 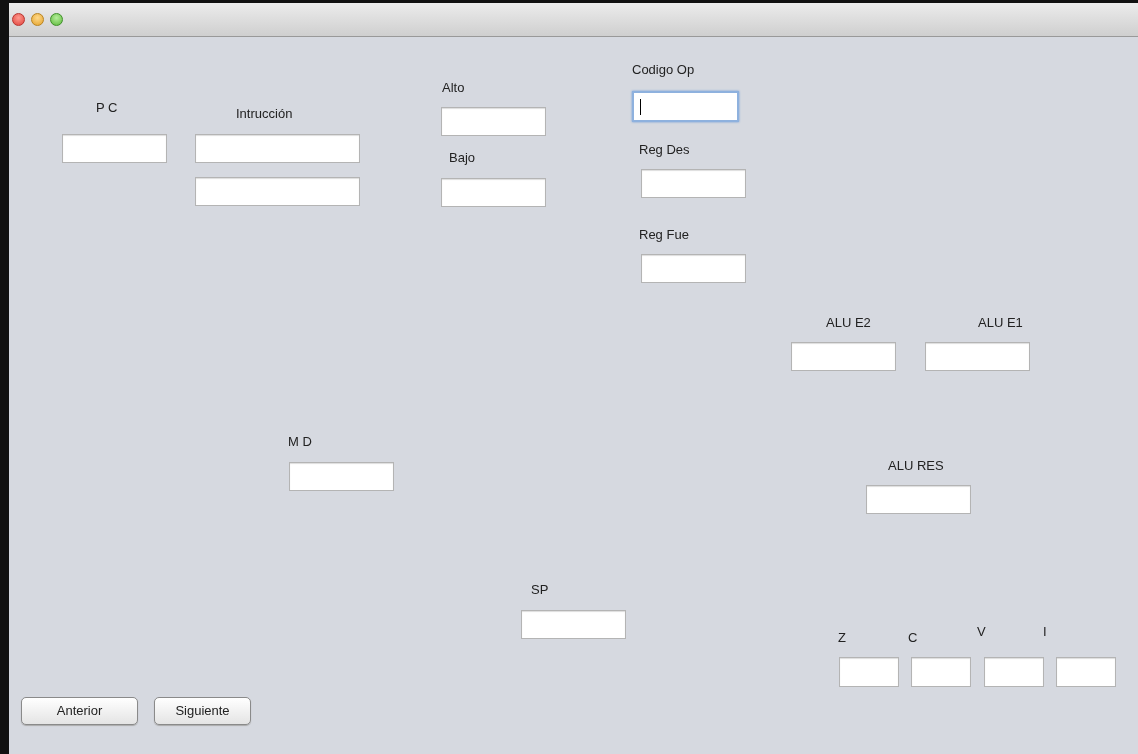 I want to click on minimize-window-button, so click(x=37, y=19).